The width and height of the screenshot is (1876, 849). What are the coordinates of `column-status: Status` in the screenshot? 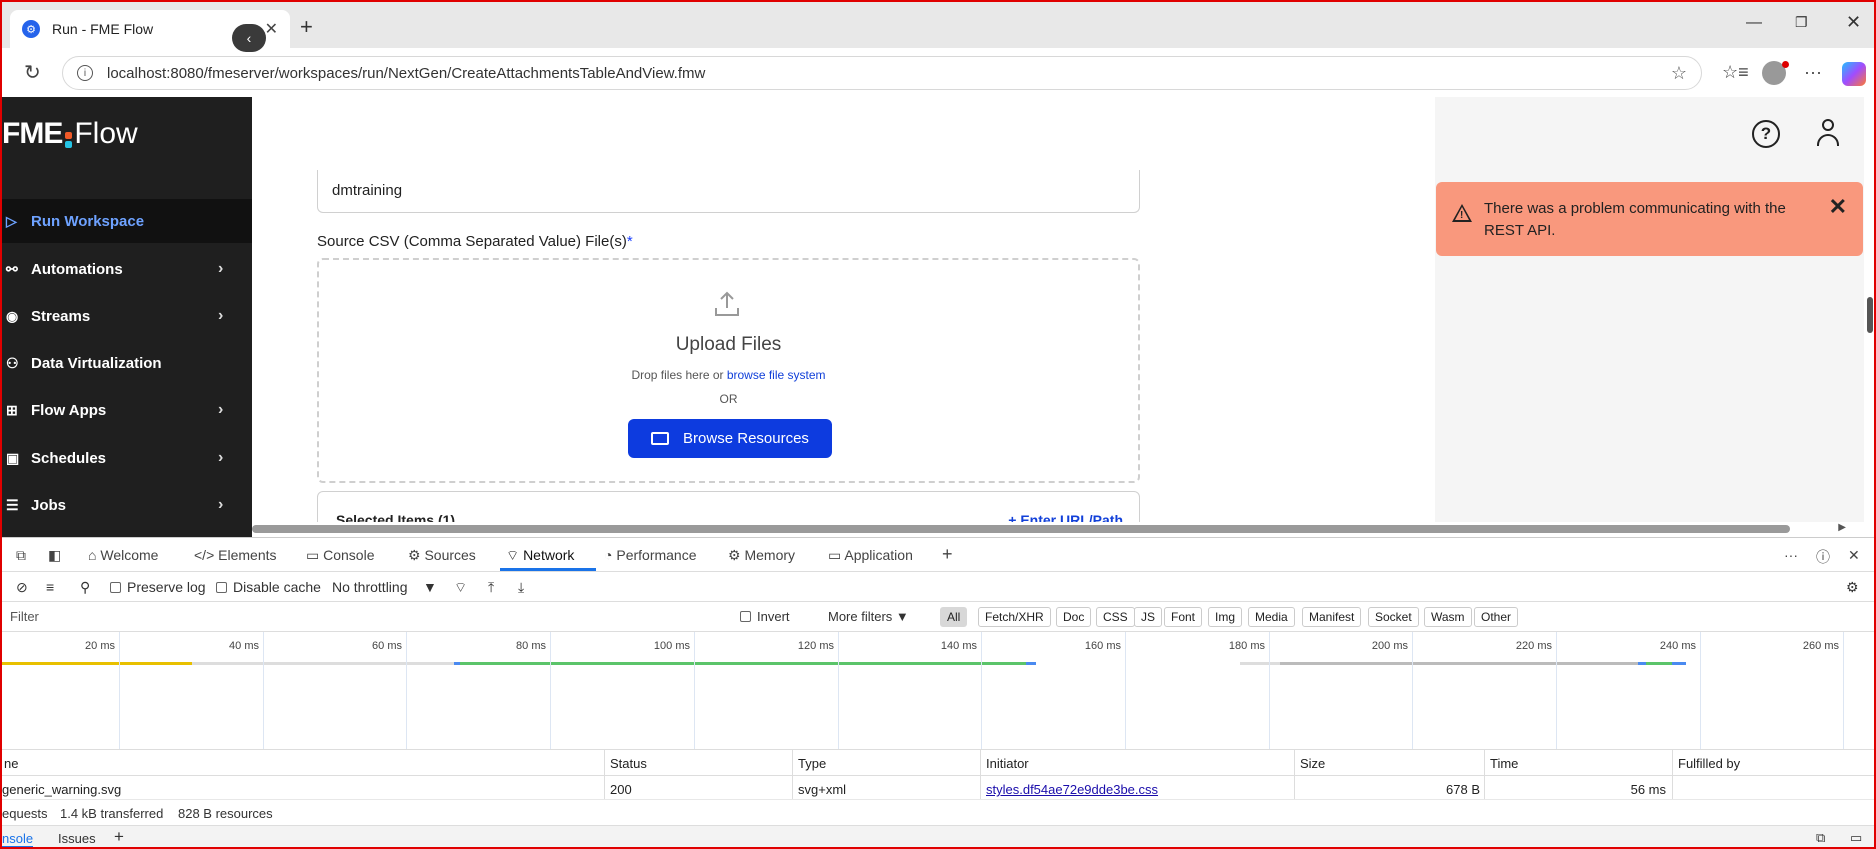 It's located at (628, 763).